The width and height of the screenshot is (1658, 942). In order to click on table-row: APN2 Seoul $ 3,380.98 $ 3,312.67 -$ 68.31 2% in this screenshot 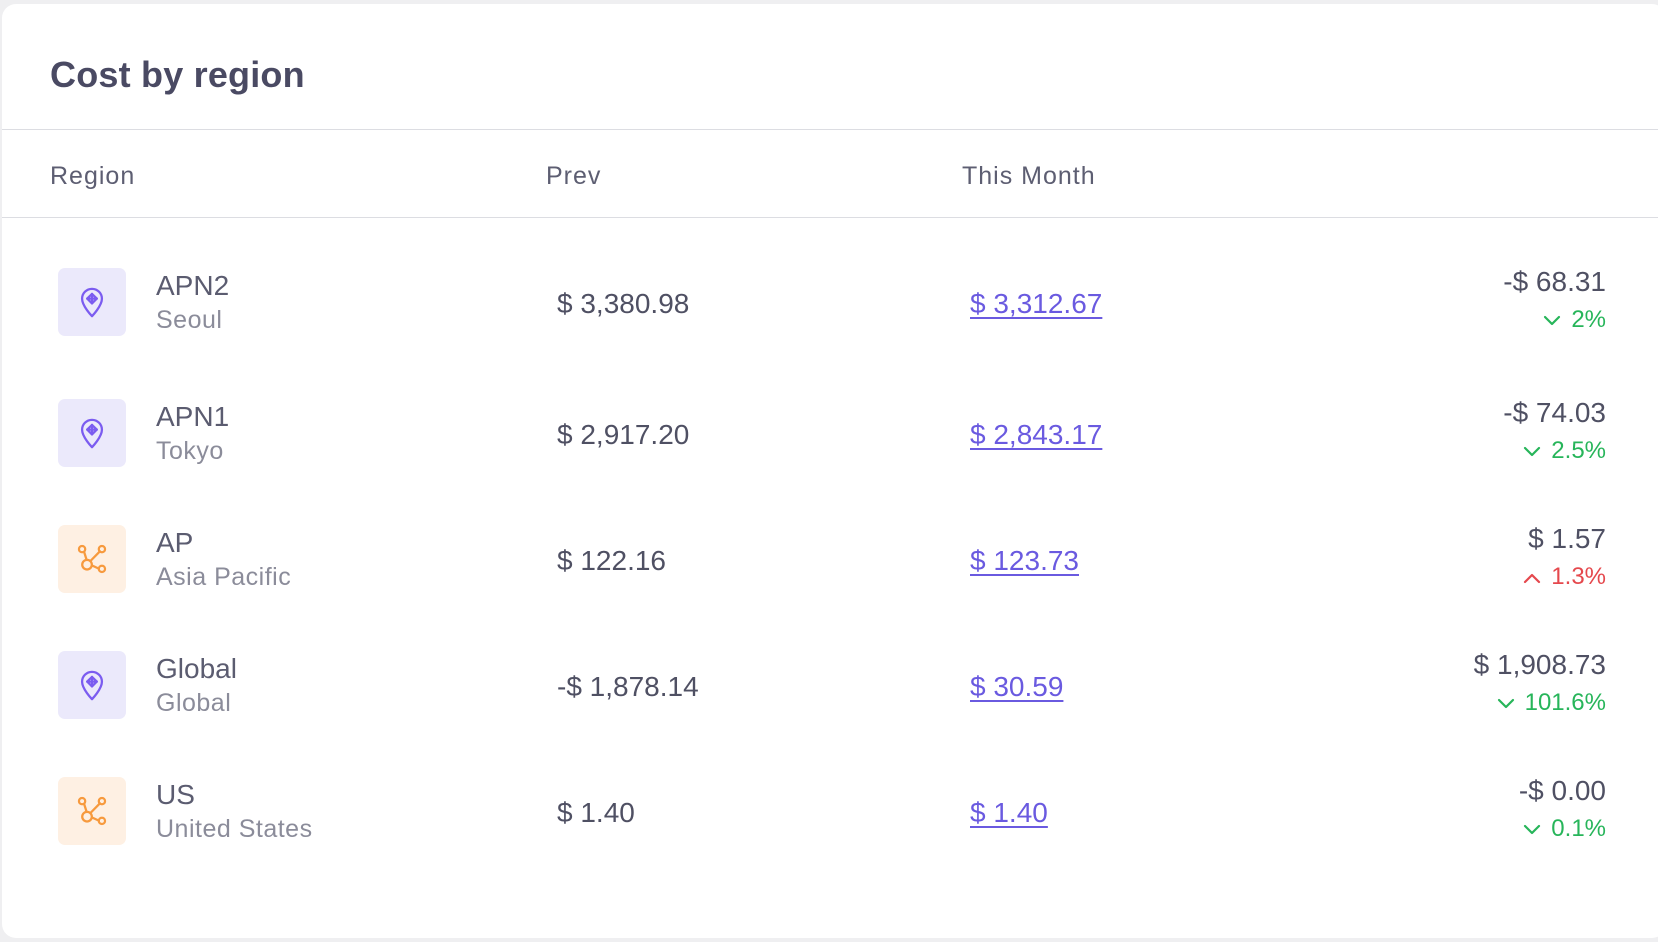, I will do `click(830, 304)`.